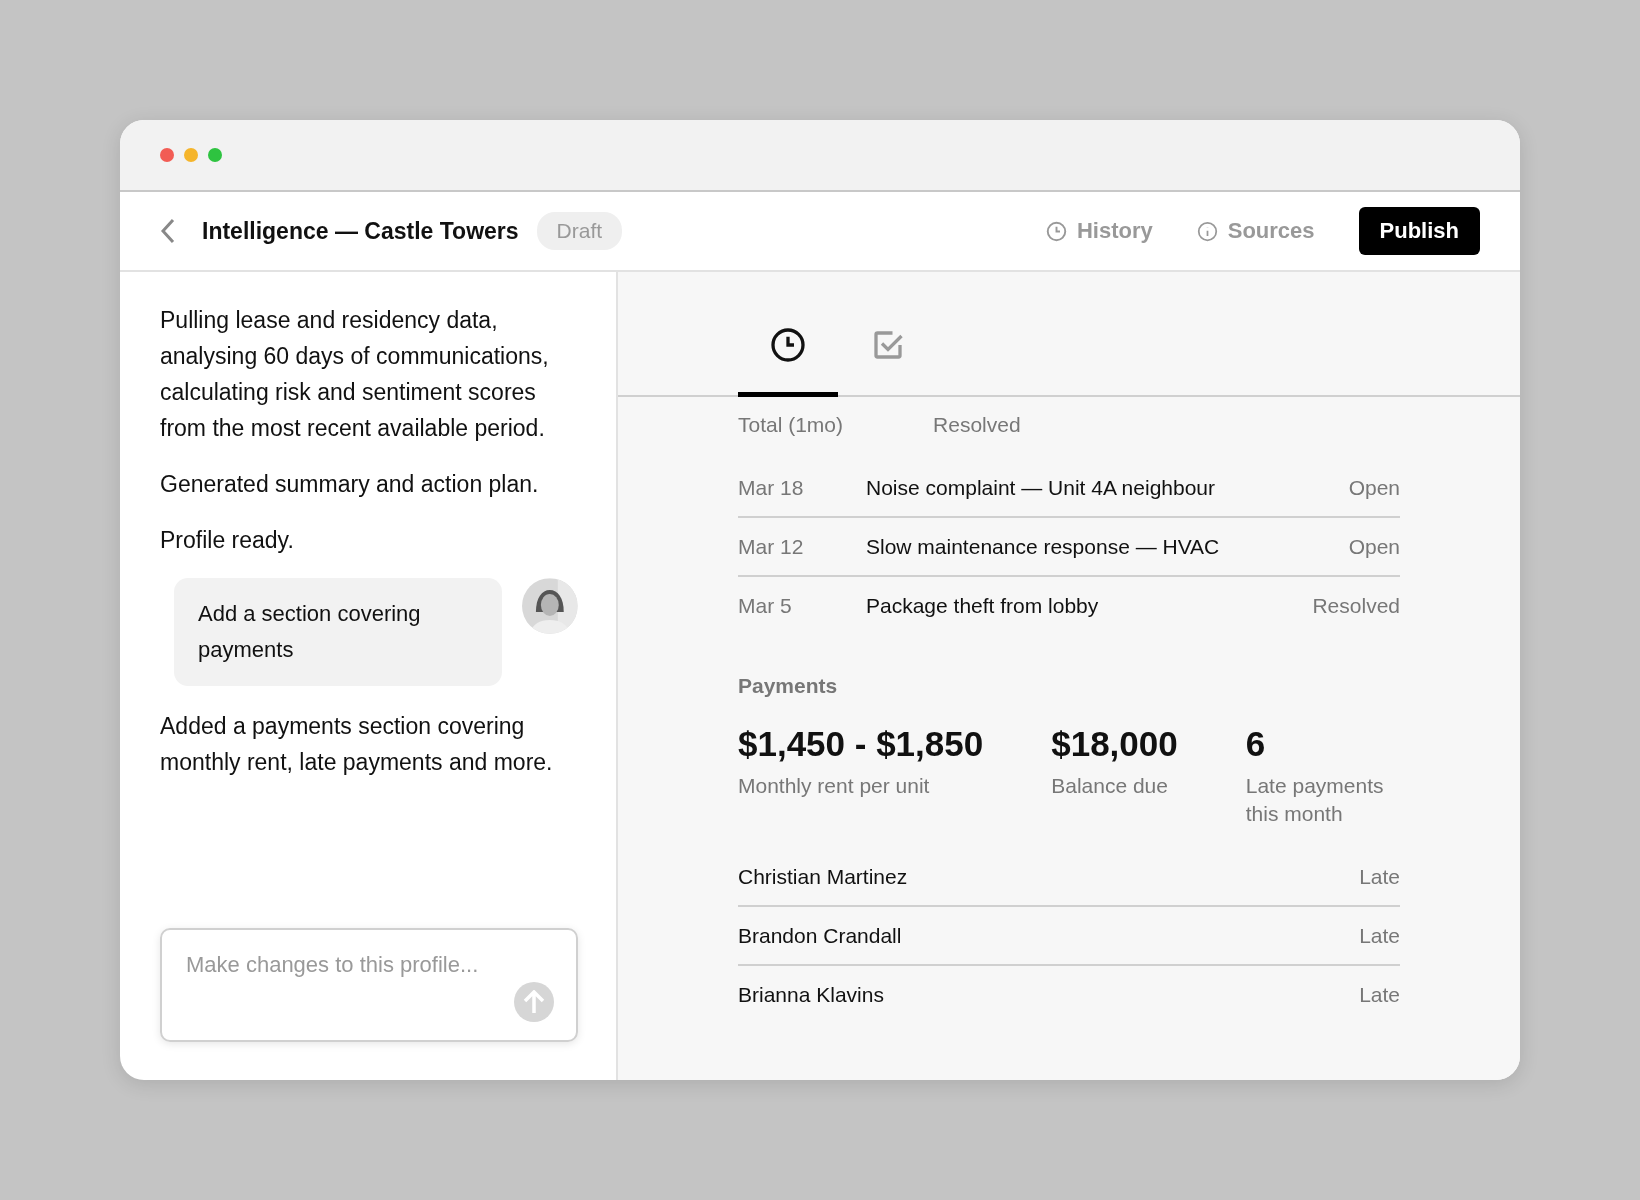 The height and width of the screenshot is (1200, 1640). I want to click on maximize-button, so click(215, 155).